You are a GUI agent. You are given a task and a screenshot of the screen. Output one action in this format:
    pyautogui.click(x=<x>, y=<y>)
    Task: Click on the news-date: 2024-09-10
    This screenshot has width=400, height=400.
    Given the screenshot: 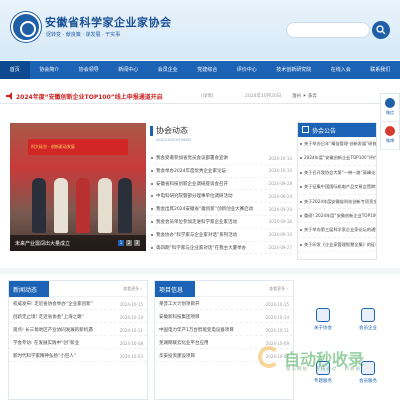 What is the action you would take?
    pyautogui.click(x=280, y=235)
    